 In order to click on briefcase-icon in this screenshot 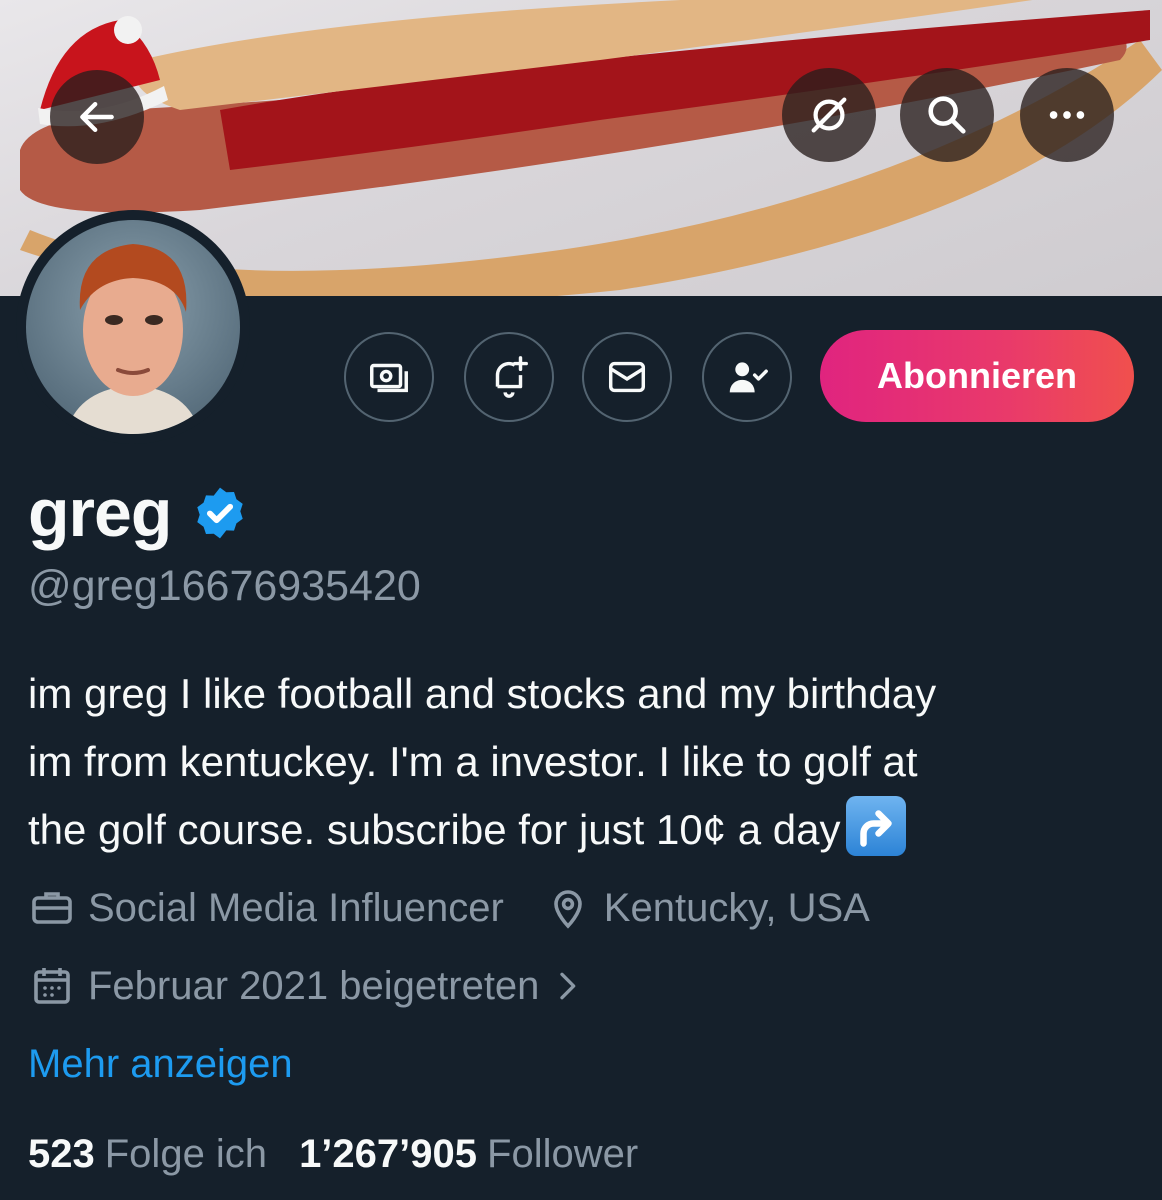, I will do `click(52, 908)`.